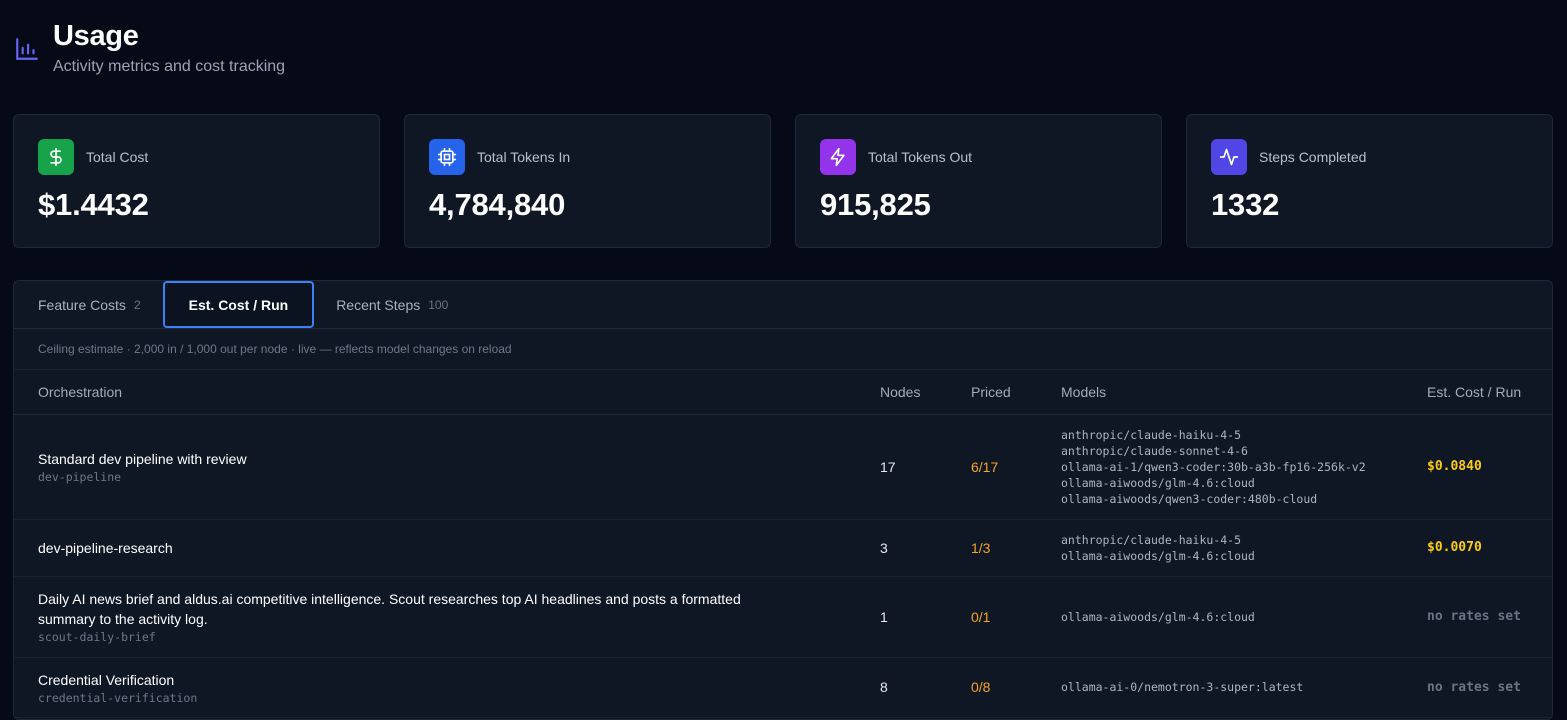  I want to click on orchestration-slug: credential-verification, so click(118, 697).